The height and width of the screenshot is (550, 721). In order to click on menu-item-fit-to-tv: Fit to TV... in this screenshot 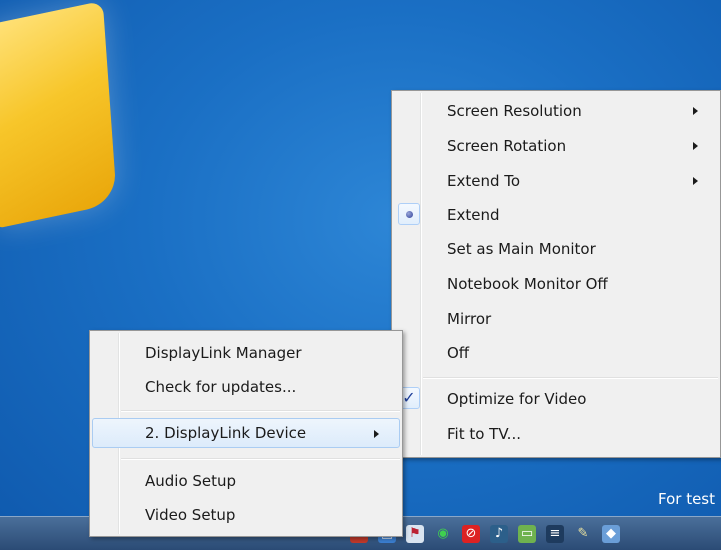, I will do `click(556, 434)`.